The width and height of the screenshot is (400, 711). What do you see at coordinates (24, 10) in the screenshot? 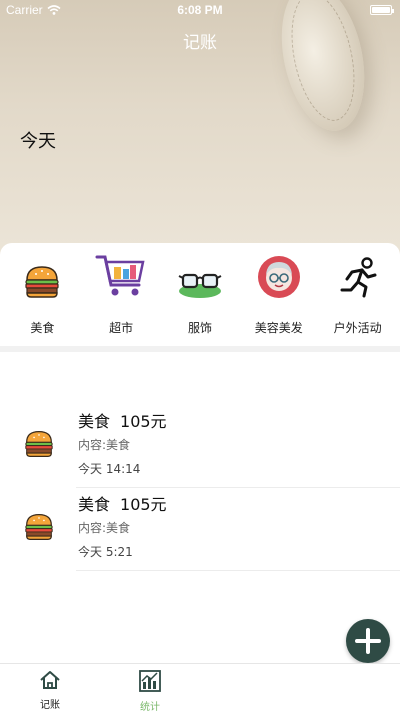
I see `carrier-label: Carrier` at bounding box center [24, 10].